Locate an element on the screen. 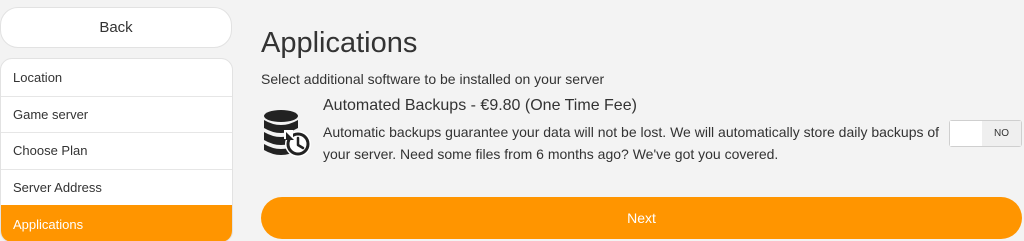  application-name: Automated Backups - €9.80 (One Time Fee) is located at coordinates (480, 105).